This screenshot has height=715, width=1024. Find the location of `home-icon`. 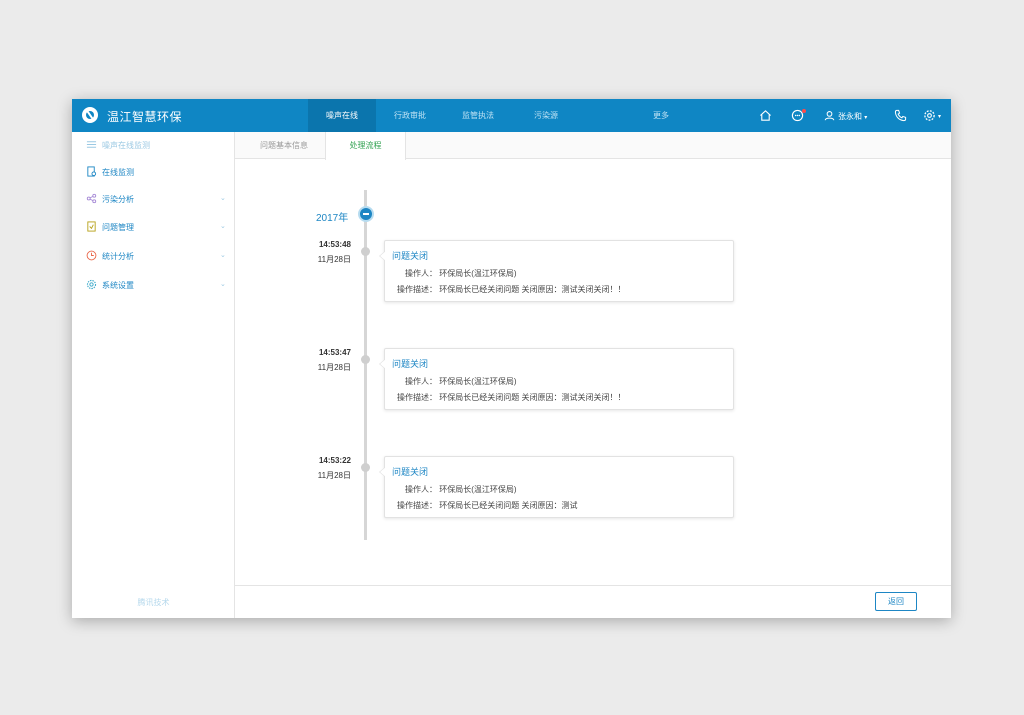

home-icon is located at coordinates (765, 115).